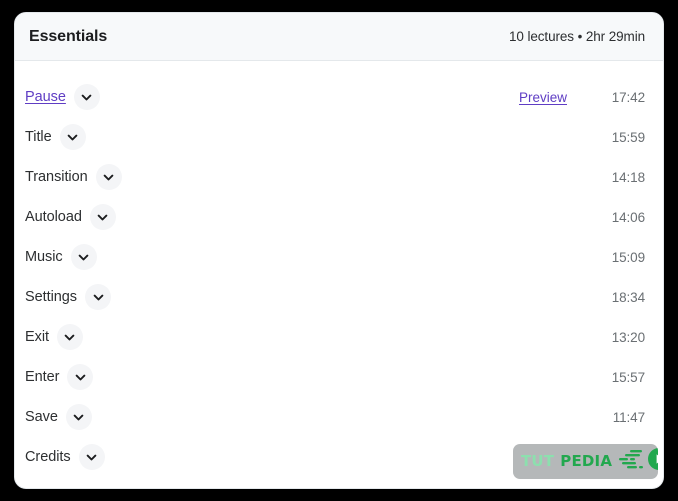 This screenshot has height=501, width=678. Describe the element at coordinates (339, 217) in the screenshot. I see `lecture-row: Autoload 14:06` at that location.